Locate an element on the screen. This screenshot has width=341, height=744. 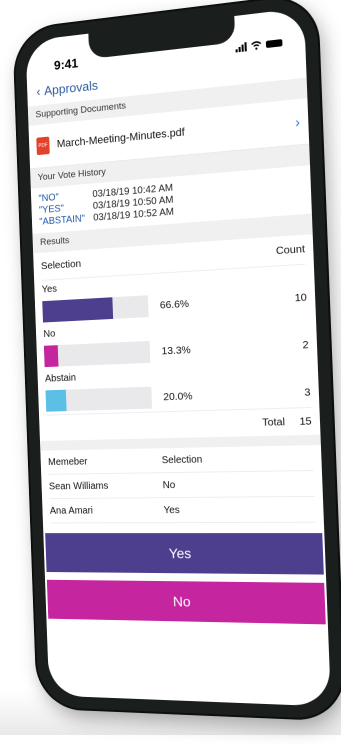
member-row: Sean Williams No is located at coordinates (181, 485).